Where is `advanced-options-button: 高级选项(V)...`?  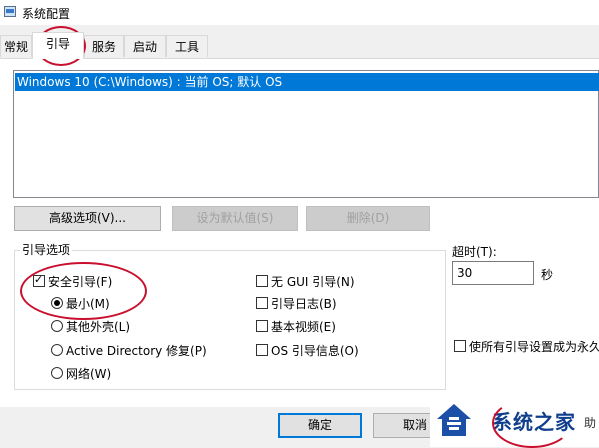
advanced-options-button: 高级选项(V)... is located at coordinates (87, 218).